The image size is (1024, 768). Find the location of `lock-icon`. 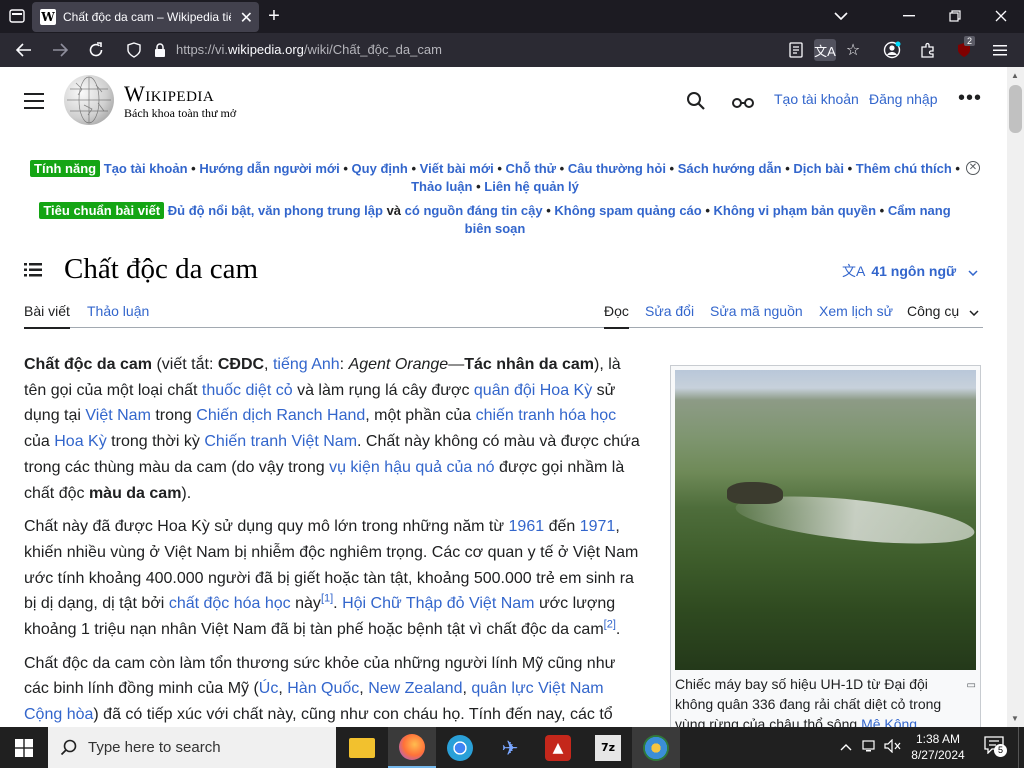

lock-icon is located at coordinates (160, 50).